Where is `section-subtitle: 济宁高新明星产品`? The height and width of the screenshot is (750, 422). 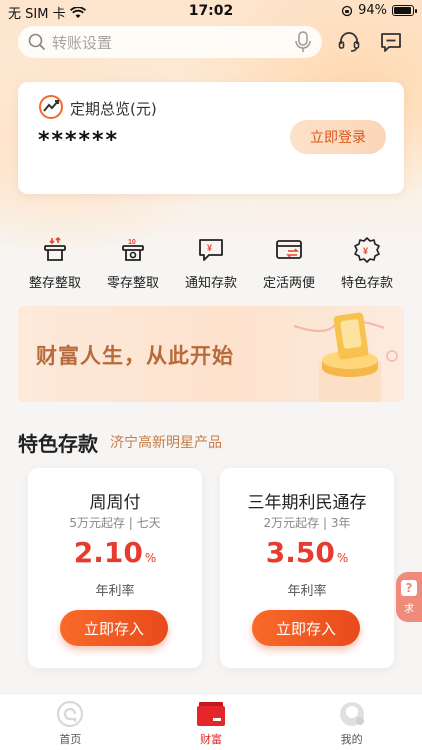
section-subtitle: 济宁高新明星产品 is located at coordinates (166, 443).